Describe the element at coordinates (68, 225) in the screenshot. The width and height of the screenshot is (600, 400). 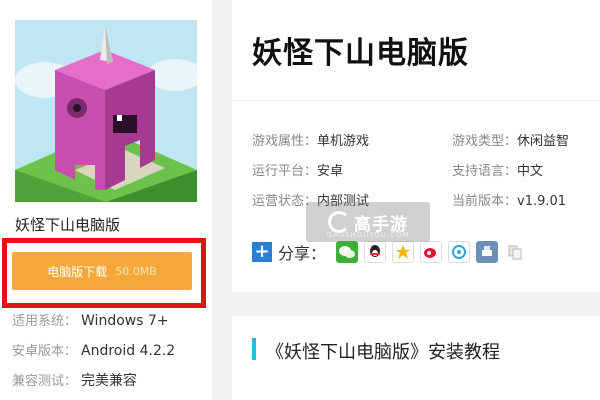
I see `game-name: 妖怪下山电脑版` at that location.